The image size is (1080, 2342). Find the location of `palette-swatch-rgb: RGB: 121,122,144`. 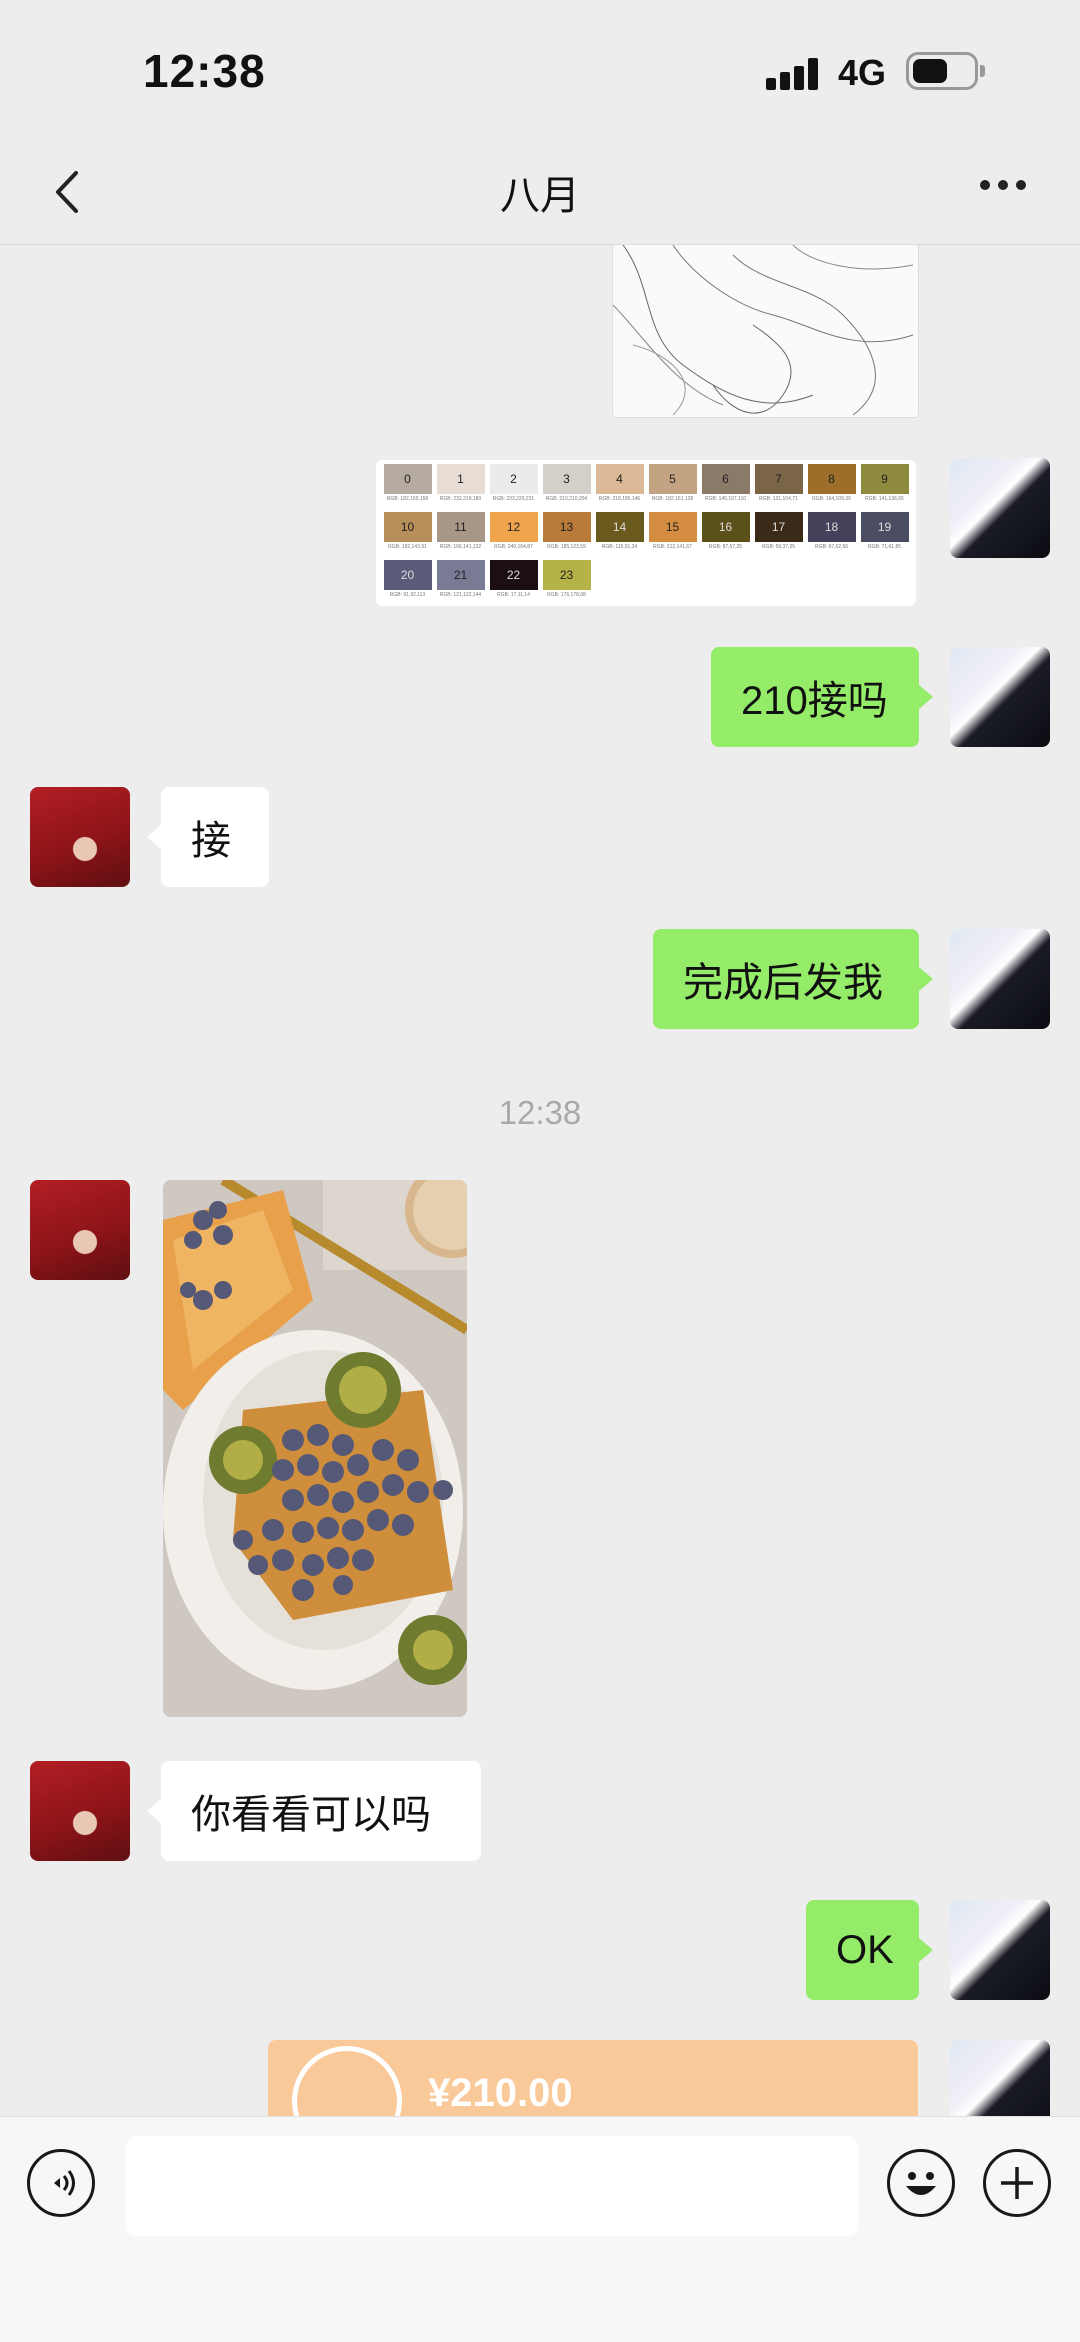

palette-swatch-rgb: RGB: 121,122,144 is located at coordinates (460, 595).